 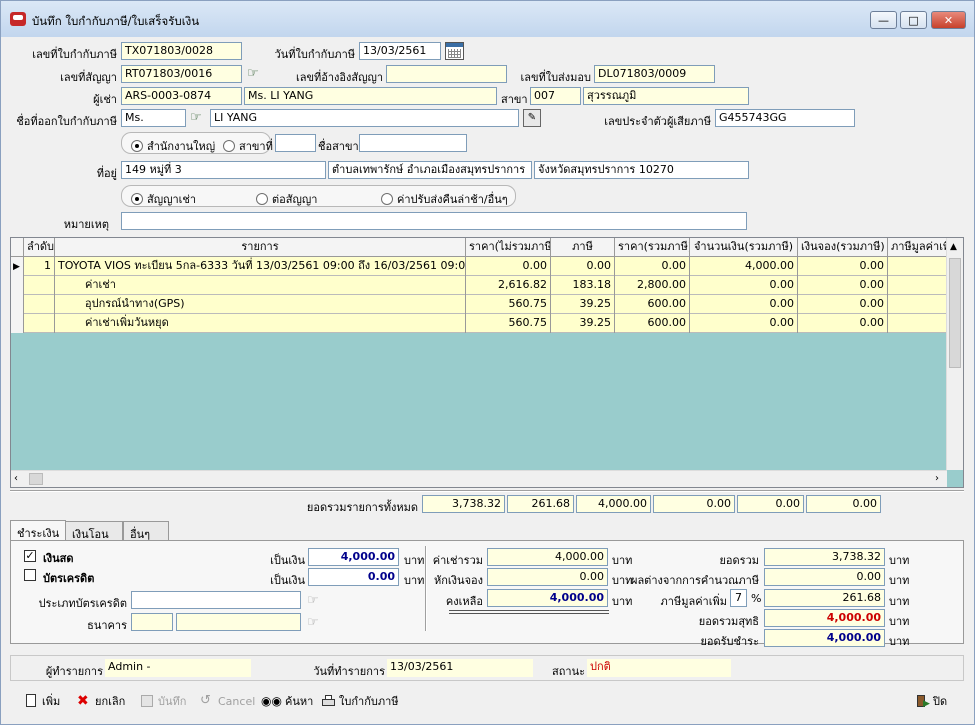 What do you see at coordinates (400, 51) in the screenshot?
I see `tax-invoice-date-field: 13/03/2561` at bounding box center [400, 51].